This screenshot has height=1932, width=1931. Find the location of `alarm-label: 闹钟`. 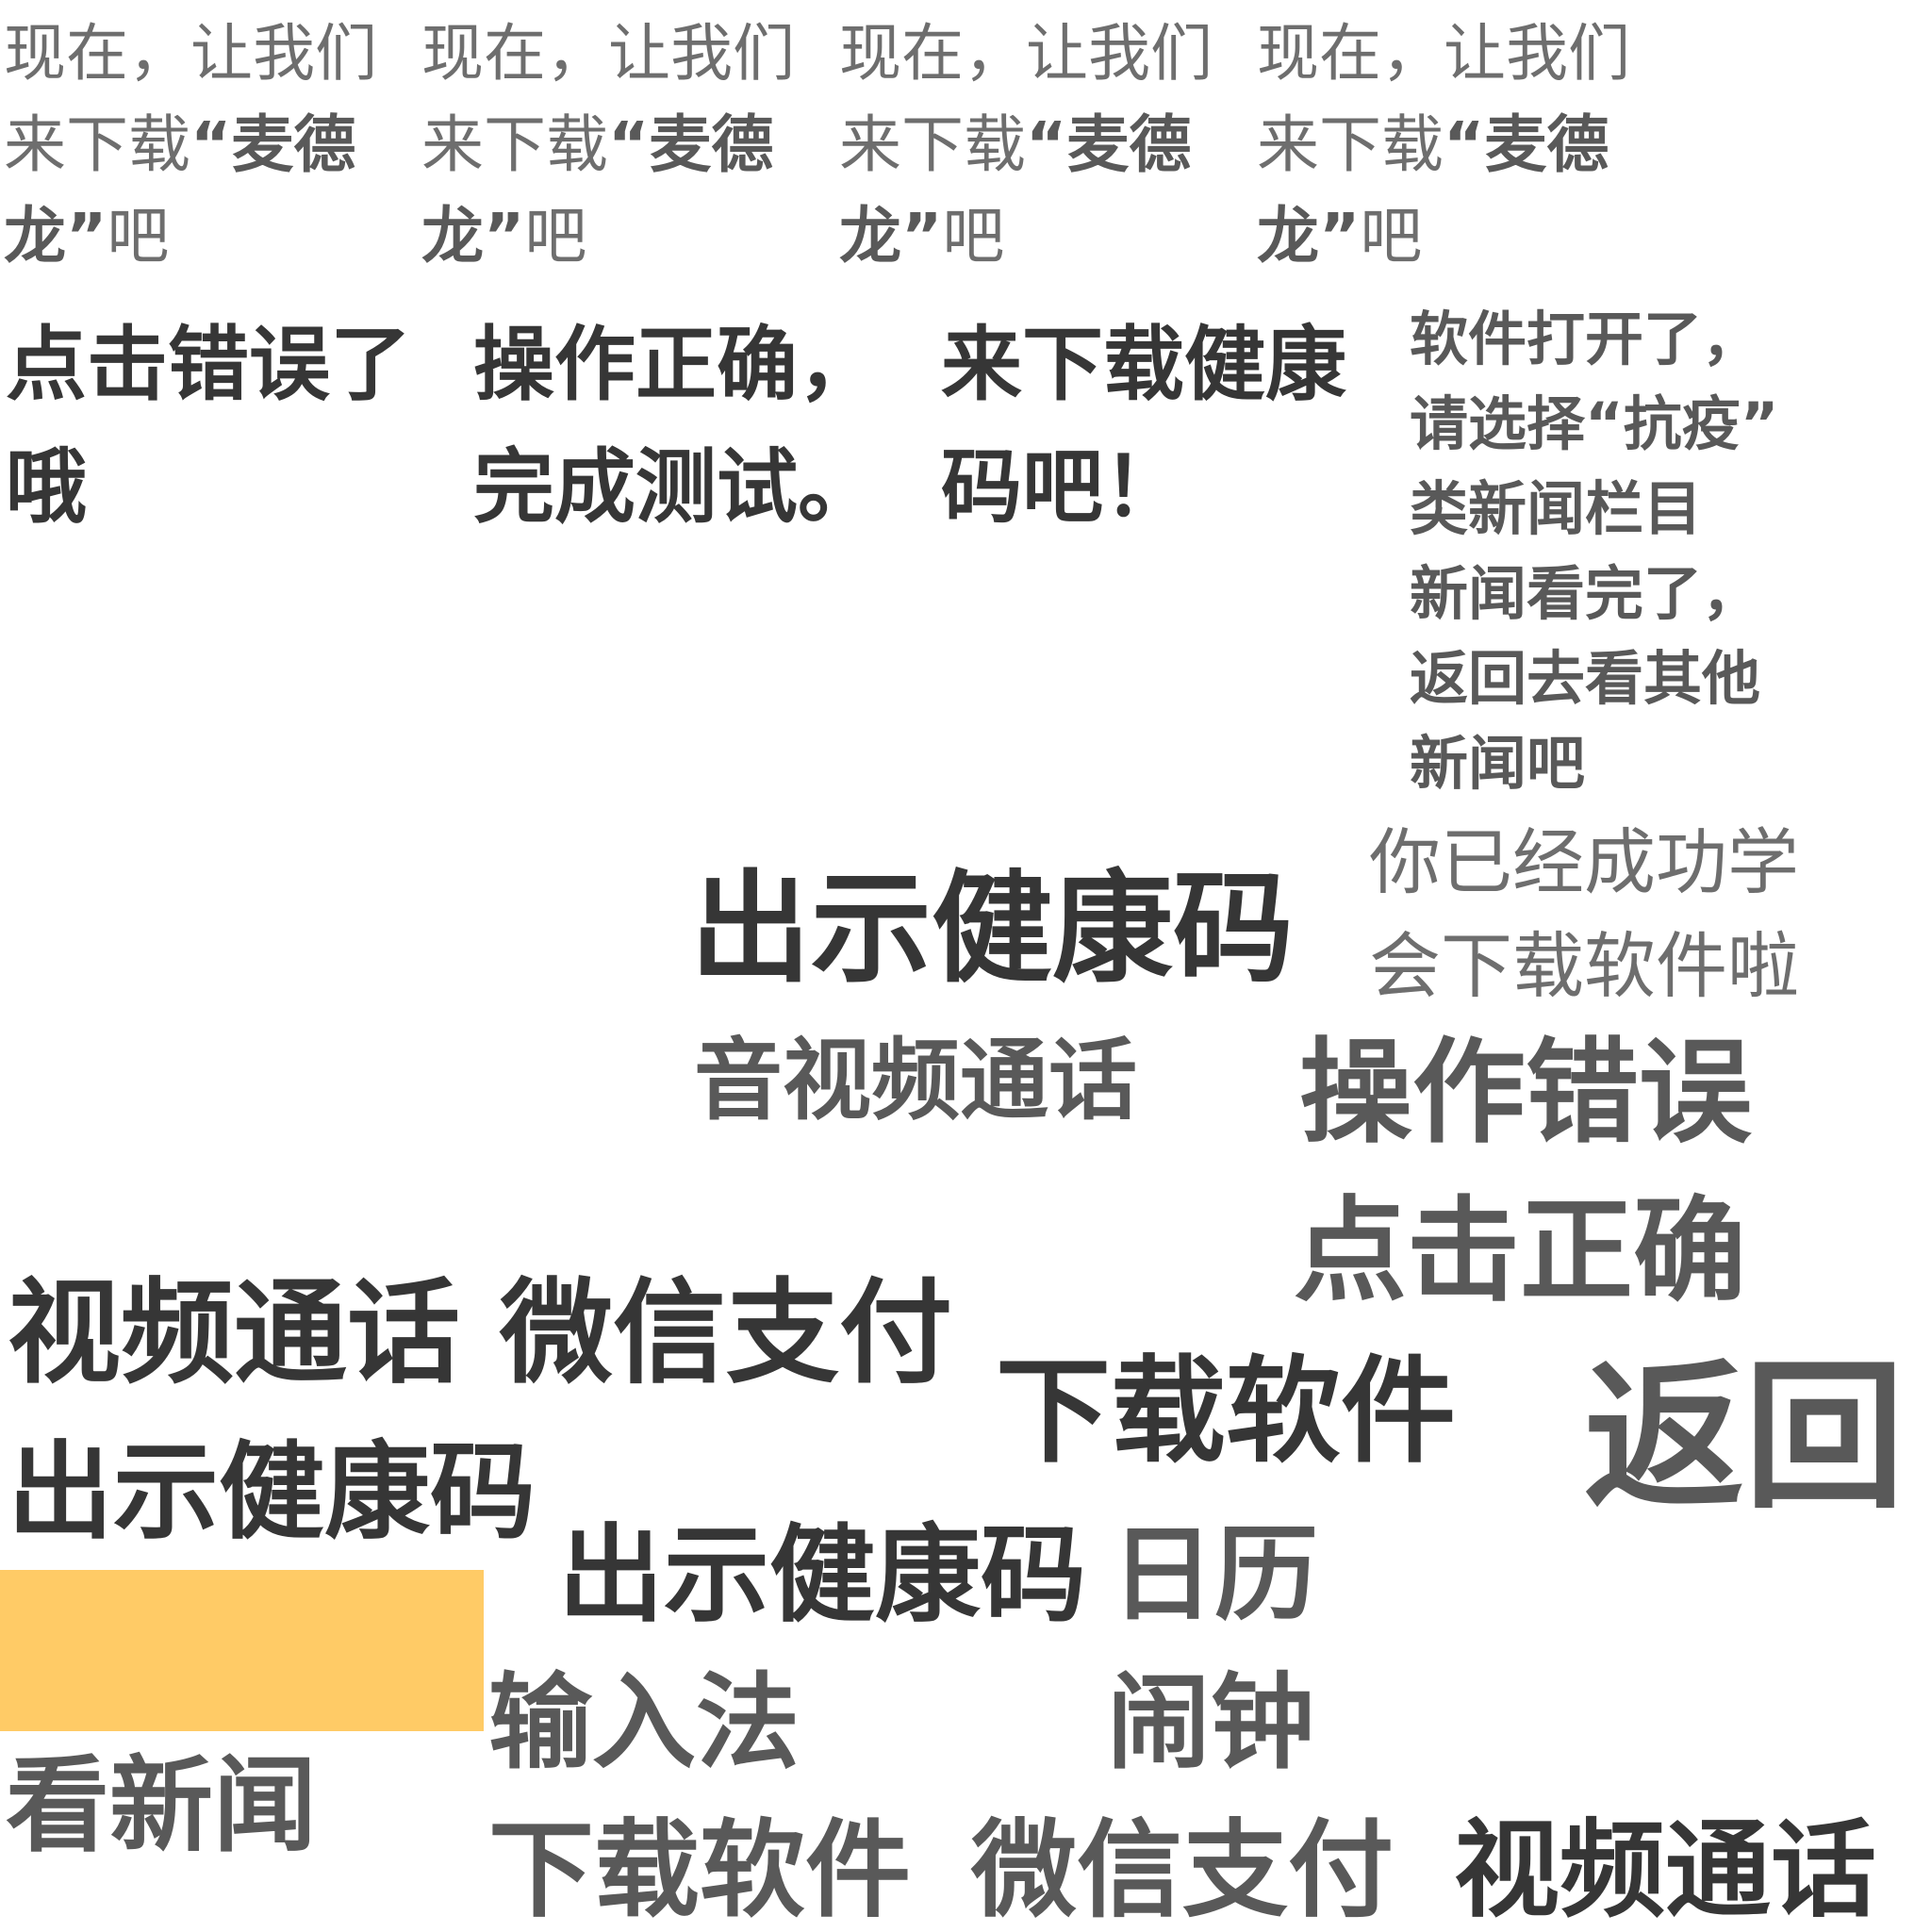

alarm-label: 闹钟 is located at coordinates (1210, 1723).